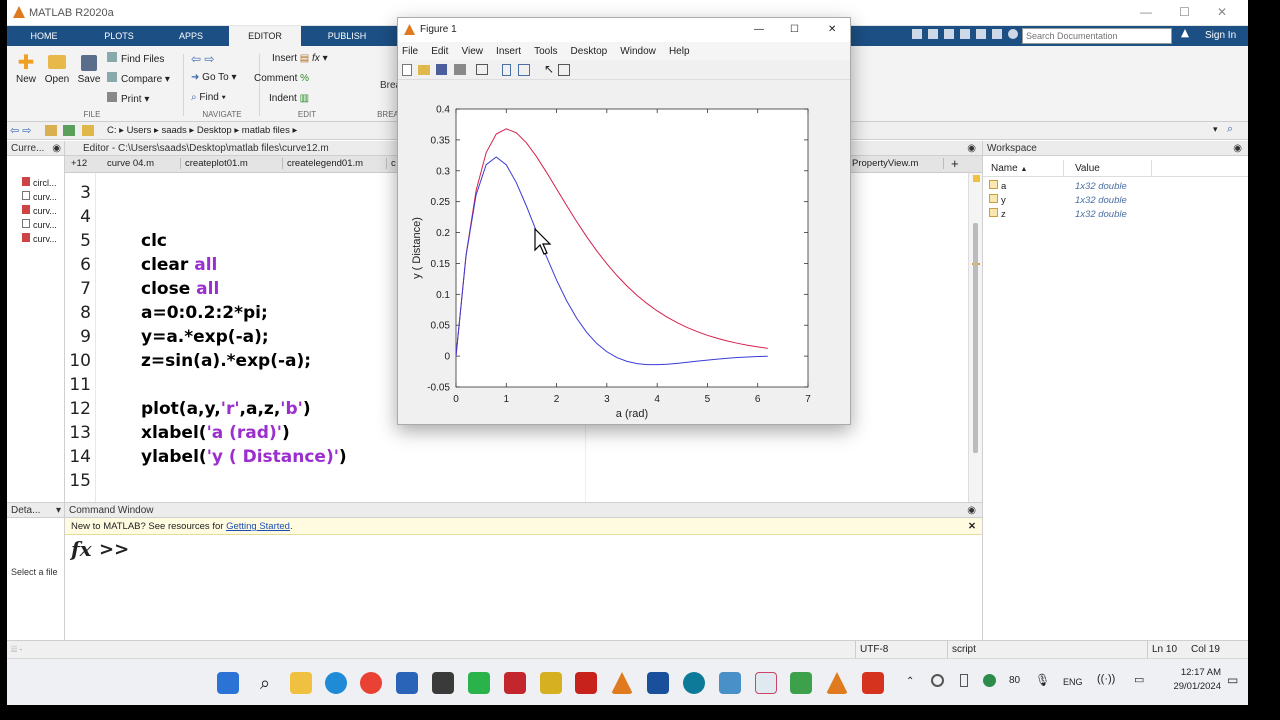  I want to click on toolbar-redo-icon, so click(997, 34).